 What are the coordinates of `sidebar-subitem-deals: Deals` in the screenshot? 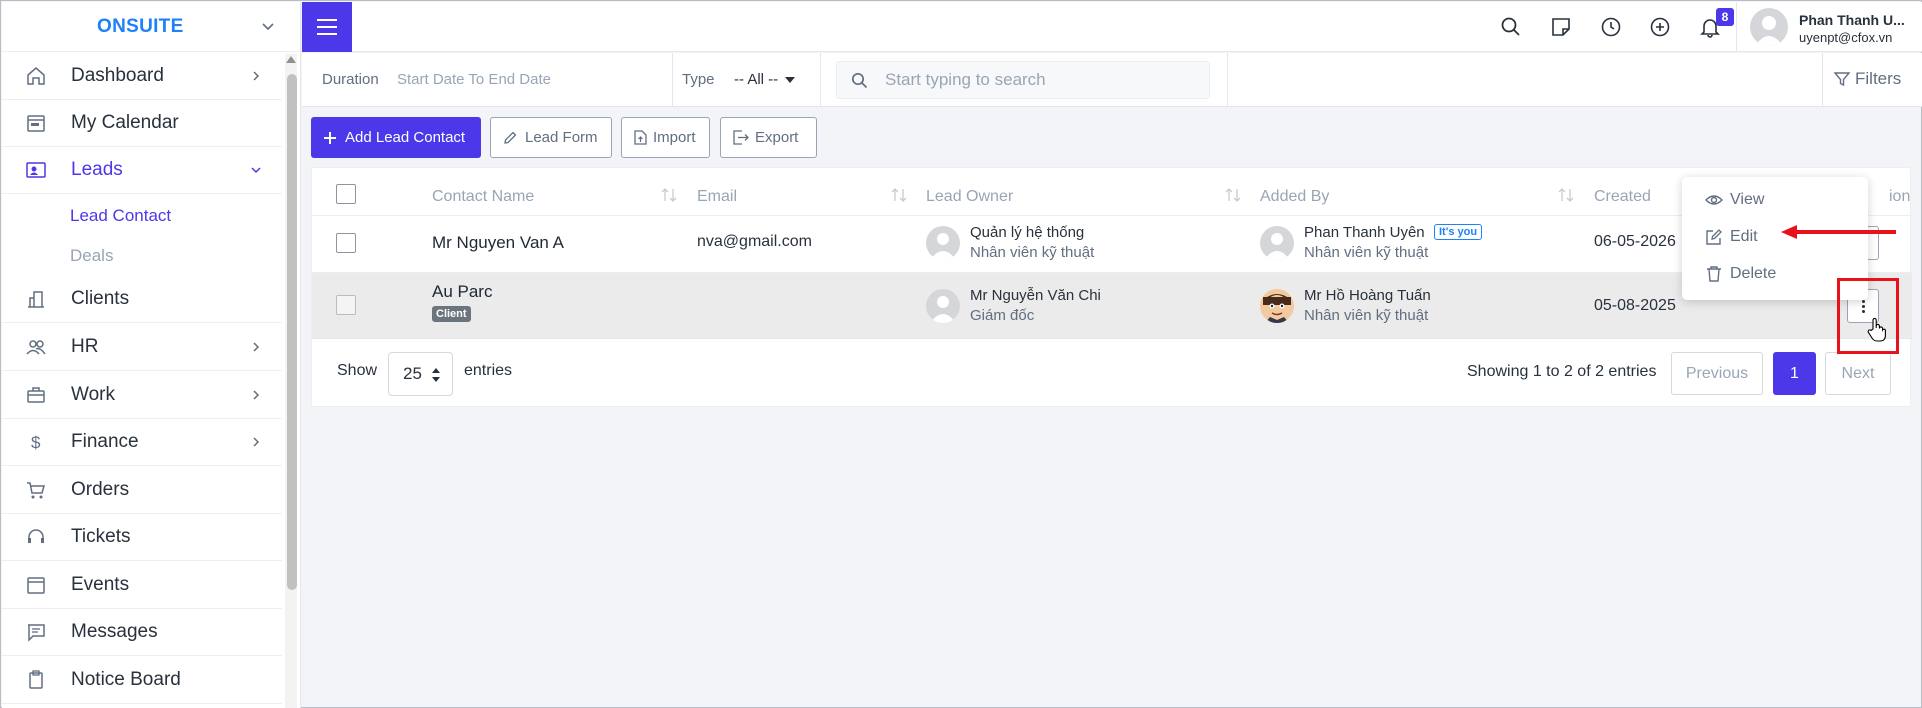 It's located at (91, 256).